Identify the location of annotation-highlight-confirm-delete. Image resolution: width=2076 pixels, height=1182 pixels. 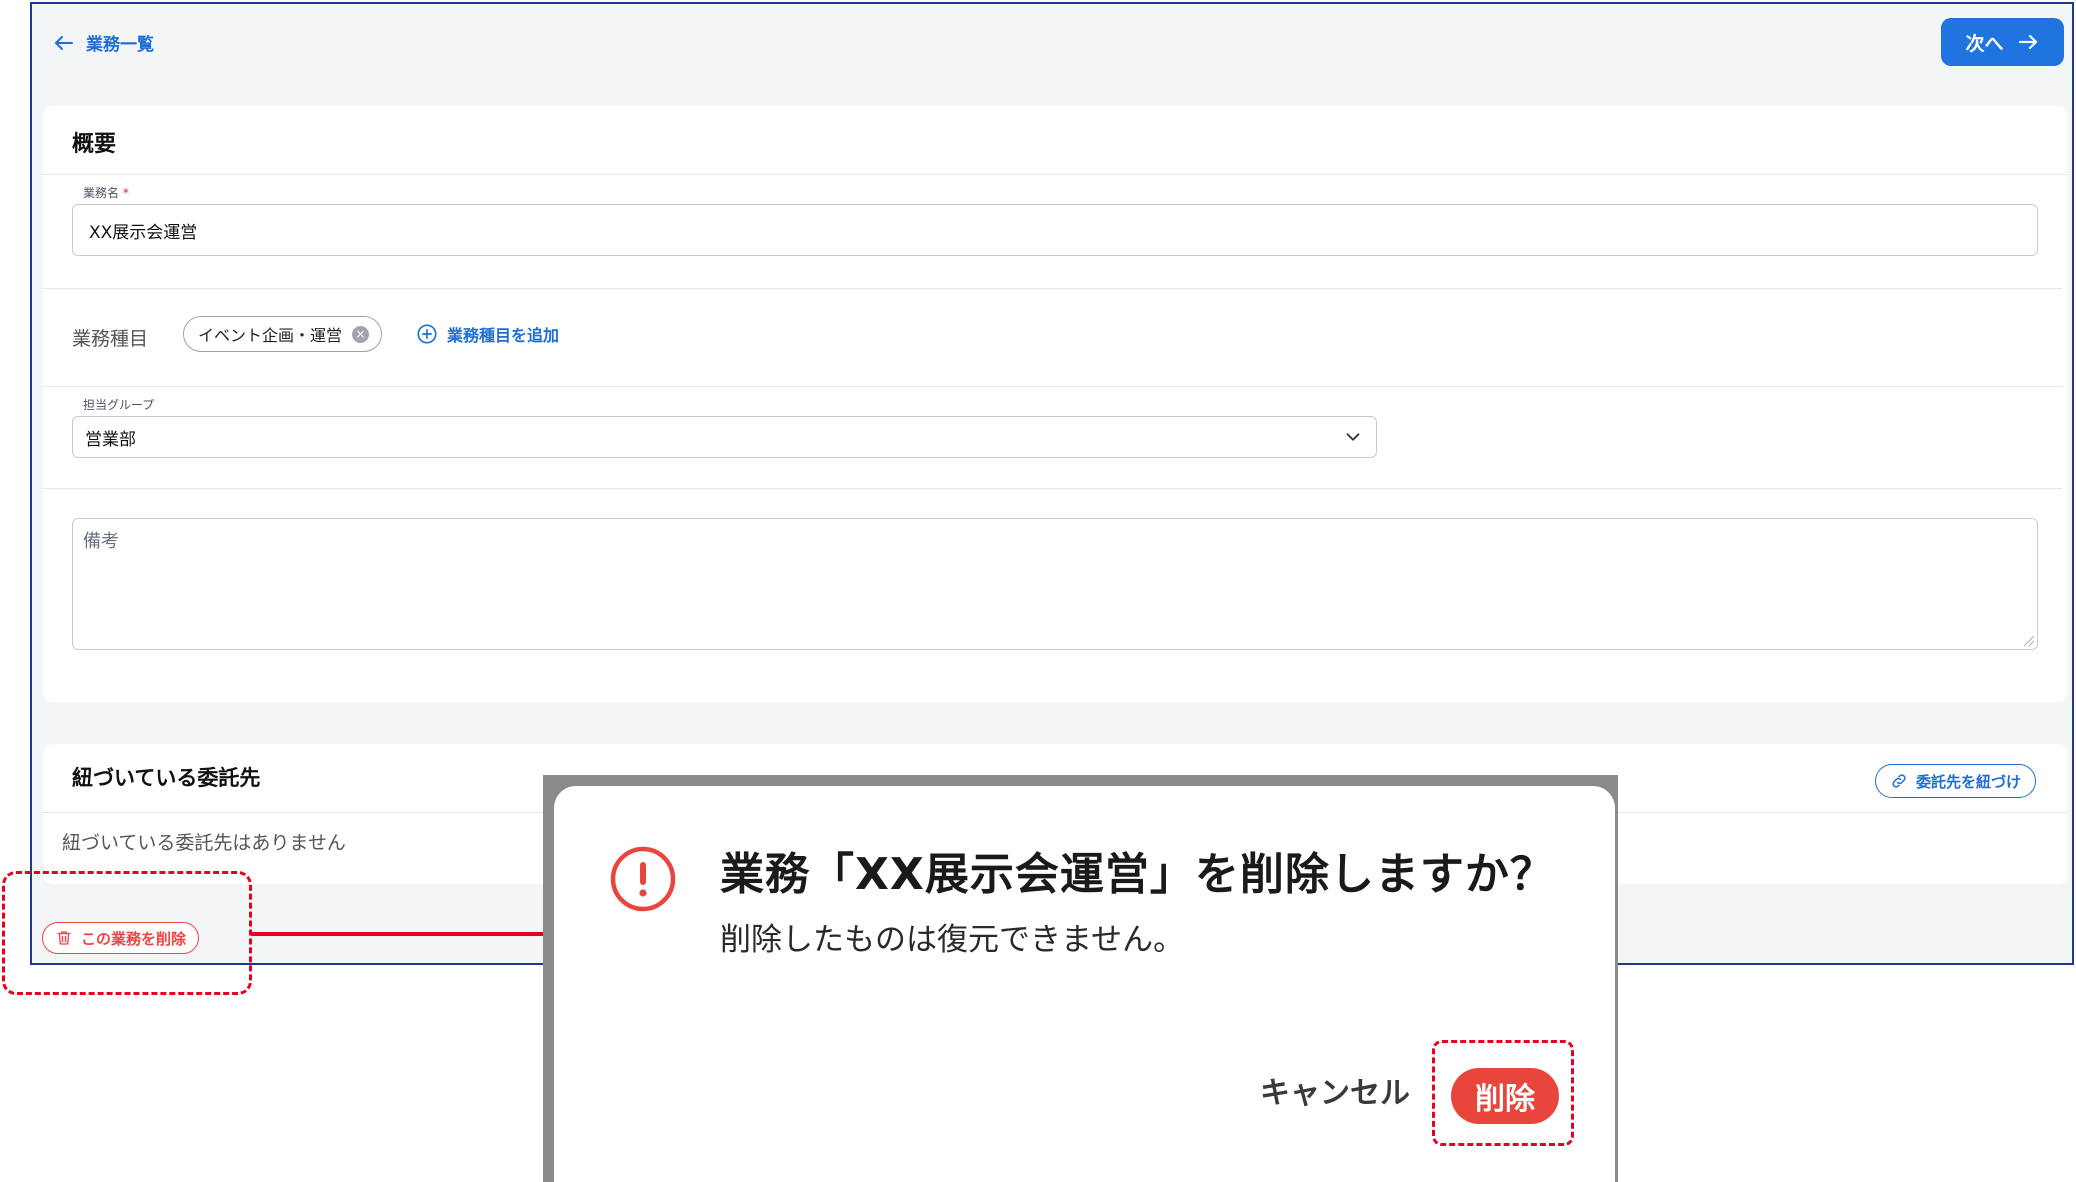
(1503, 1093).